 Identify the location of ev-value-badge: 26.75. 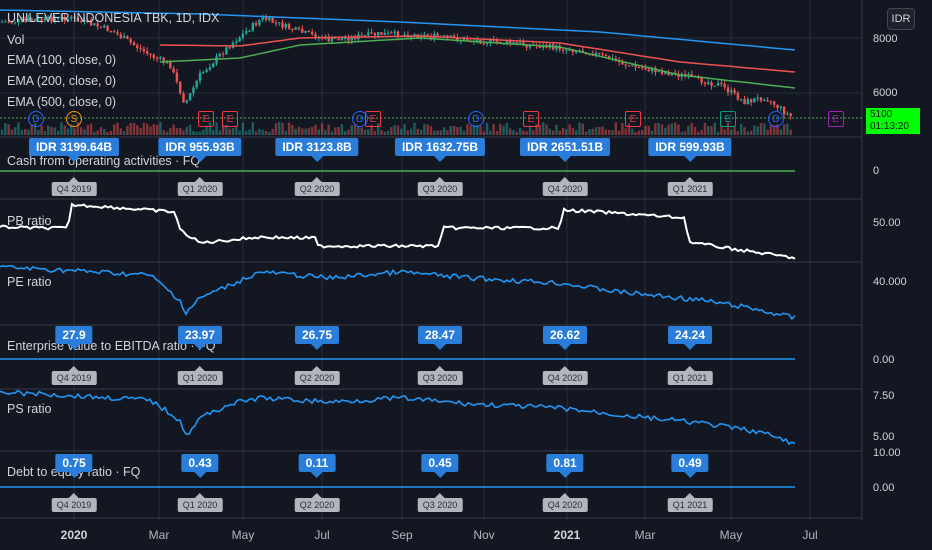
(317, 338).